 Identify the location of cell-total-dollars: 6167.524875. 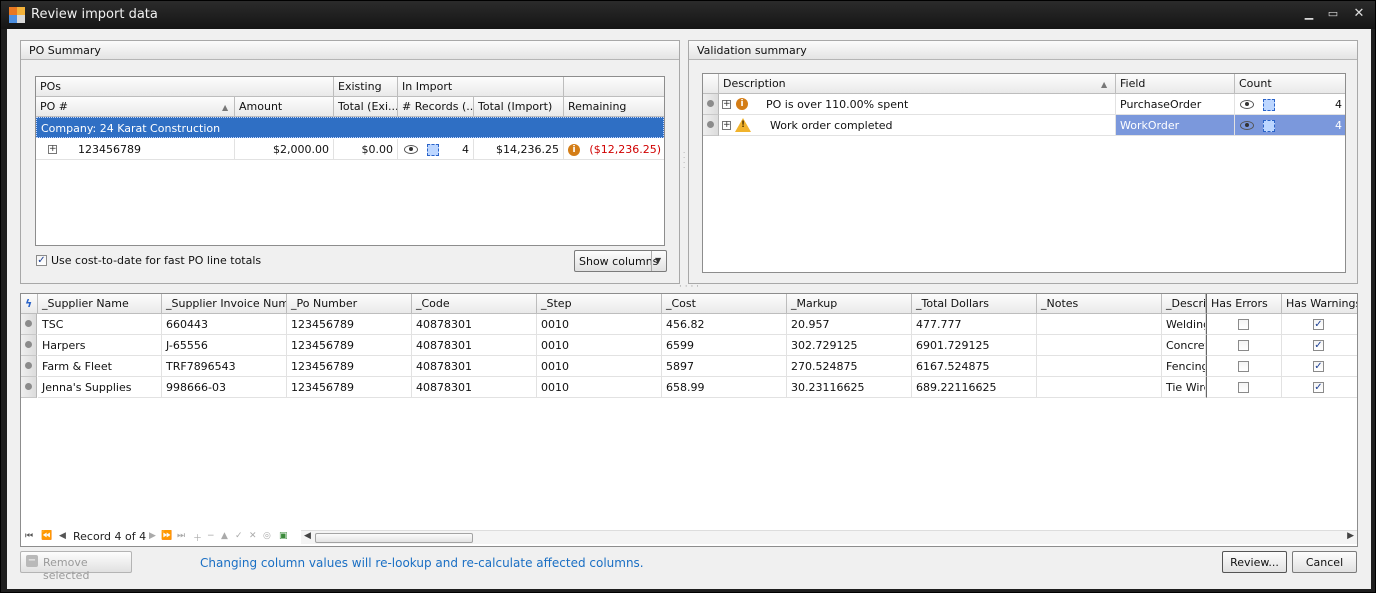
(974, 366).